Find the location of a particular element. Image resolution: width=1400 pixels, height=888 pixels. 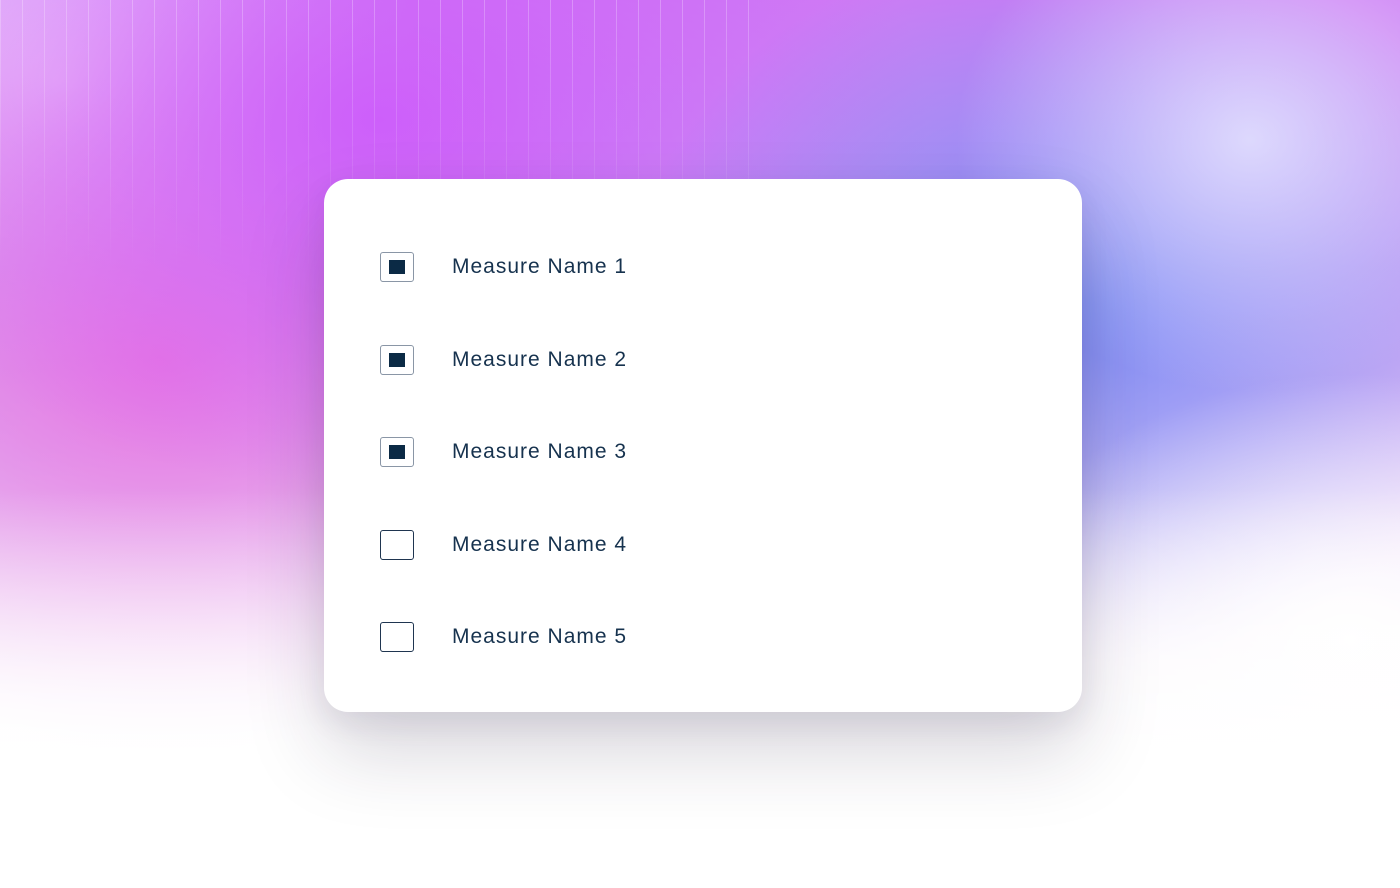

measure-label: Measure Name 3 is located at coordinates (540, 451).